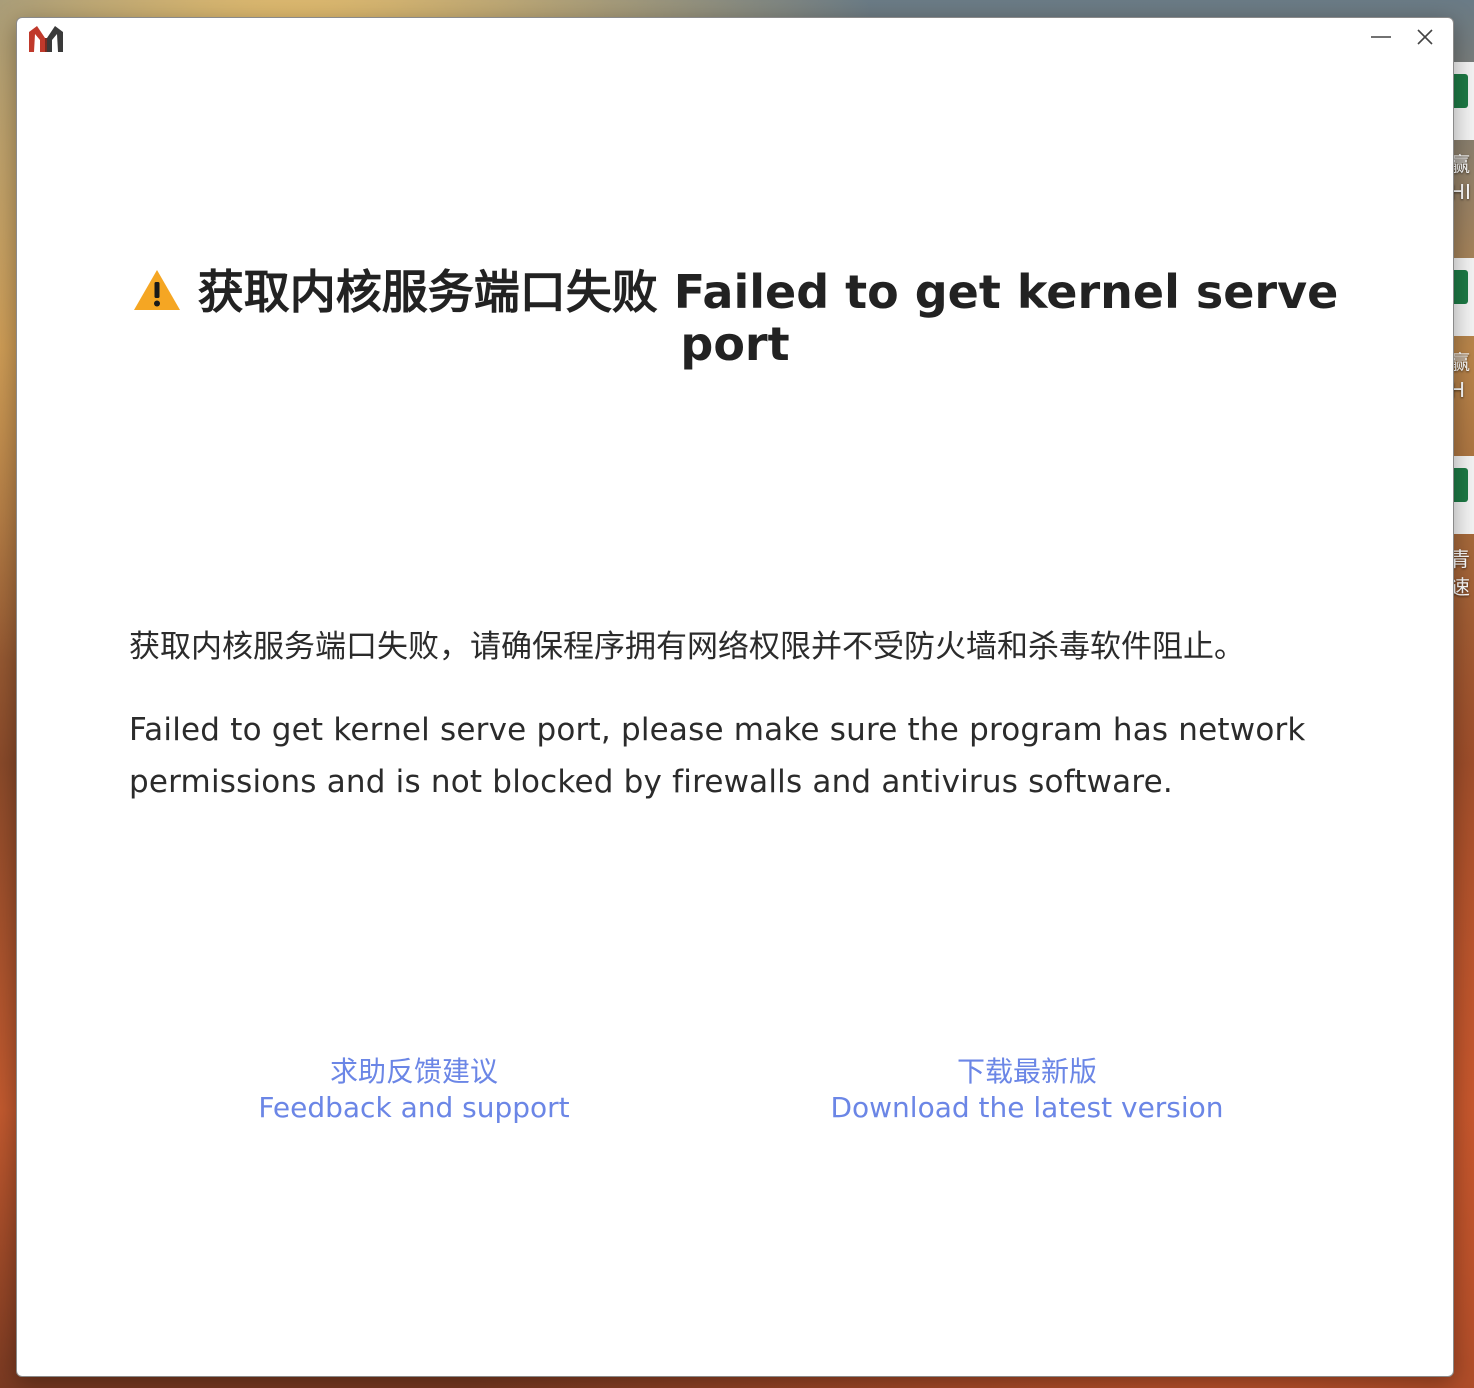  I want to click on feedback-link-label-cn: 求助反馈建议, so click(413, 1071).